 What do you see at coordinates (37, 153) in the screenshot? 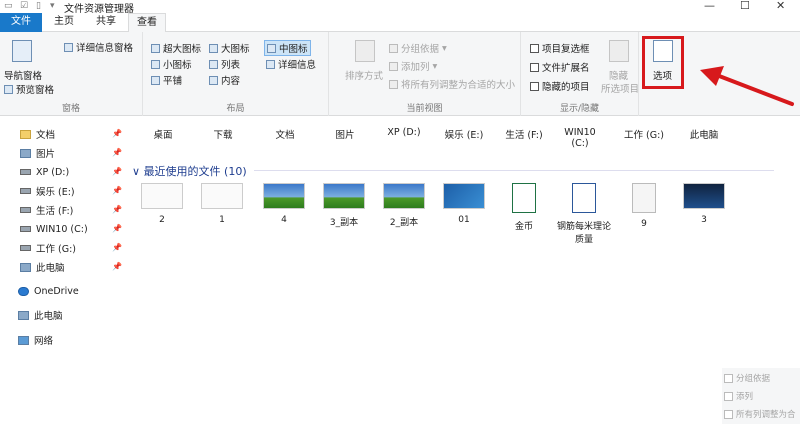
I see `nav-item-pictures: 图片` at bounding box center [37, 153].